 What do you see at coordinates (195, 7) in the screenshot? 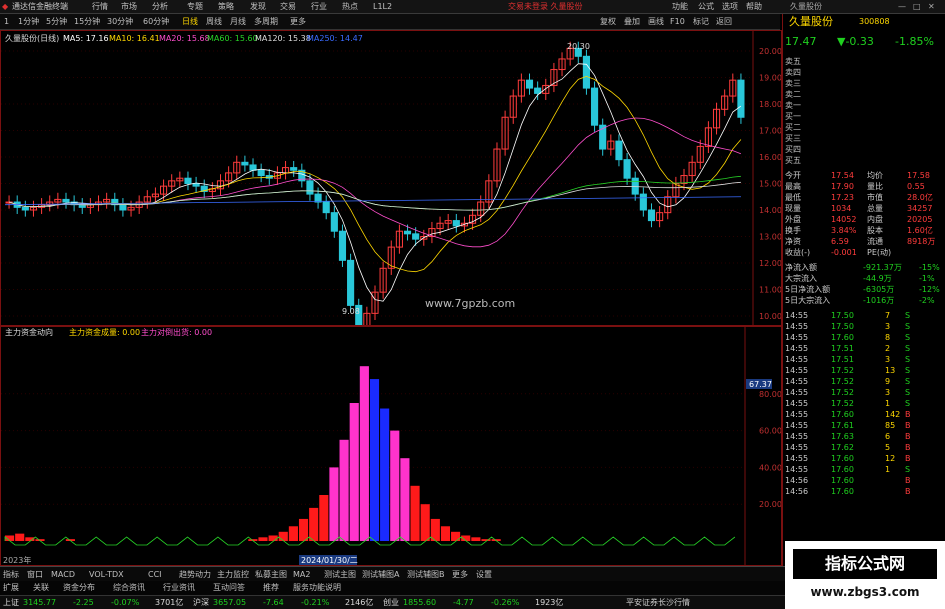
I see `menu-item: 专题` at bounding box center [195, 7].